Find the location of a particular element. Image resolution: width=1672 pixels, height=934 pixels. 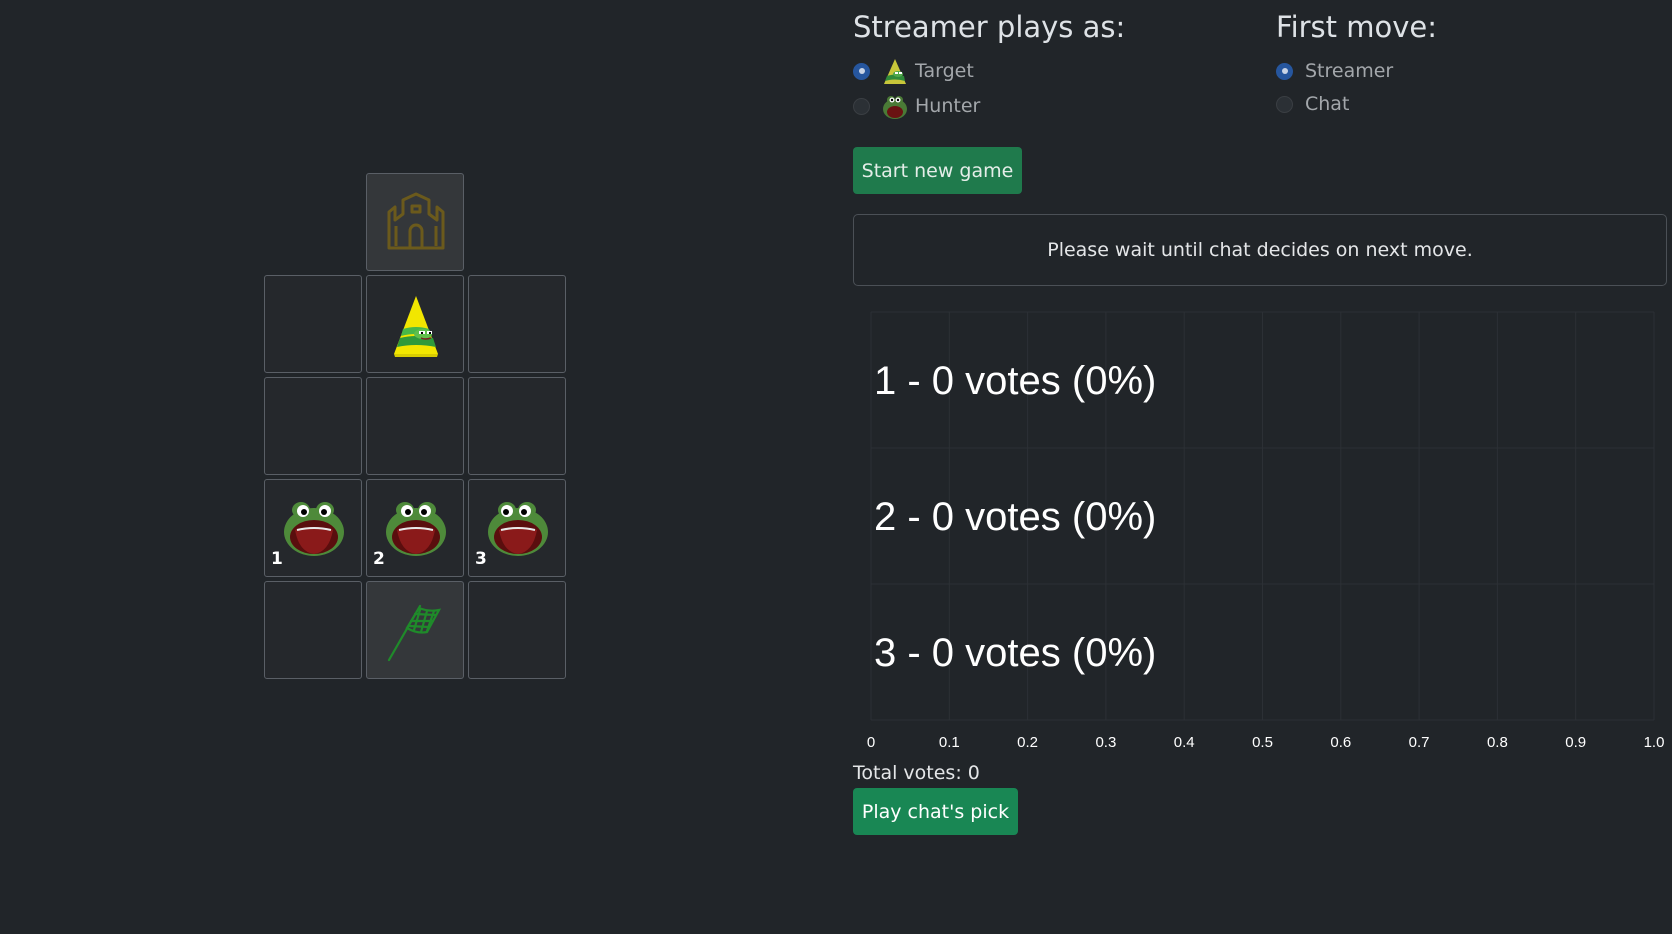

chart-bar-label: 1 - 0 votes (0%) is located at coordinates (1015, 381).